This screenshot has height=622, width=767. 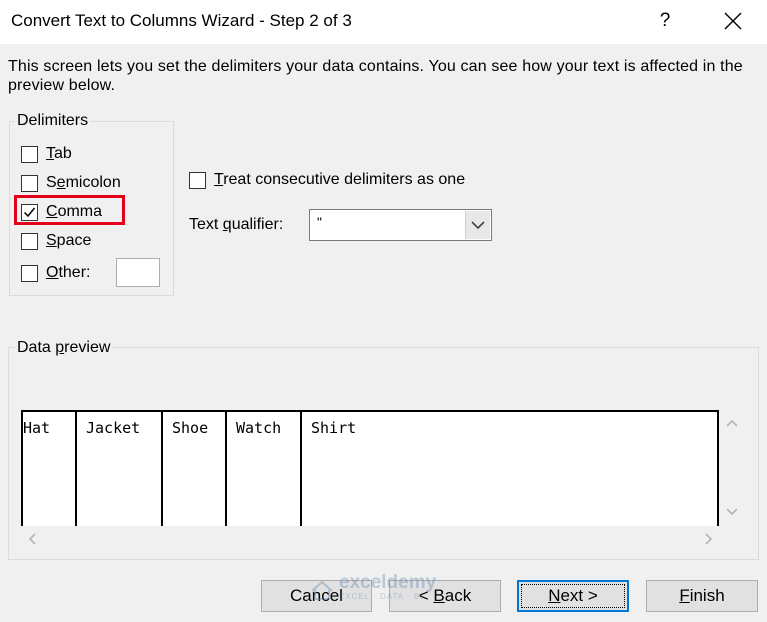 I want to click on preview-cell: Shirt, so click(x=334, y=428).